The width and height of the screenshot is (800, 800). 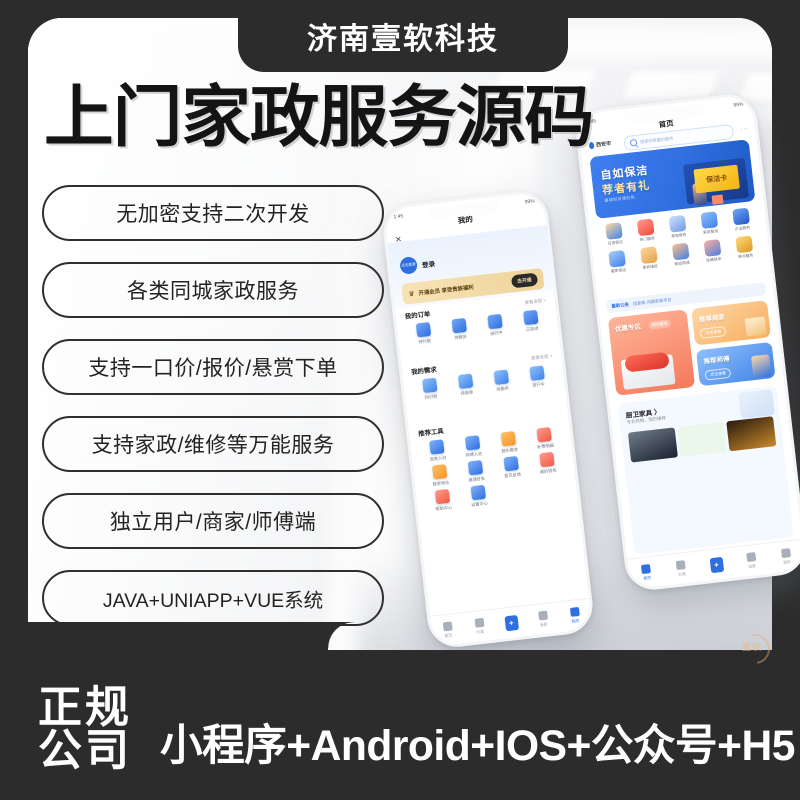 I want to click on legal-company-label: 正规 公司, so click(x=85, y=728).